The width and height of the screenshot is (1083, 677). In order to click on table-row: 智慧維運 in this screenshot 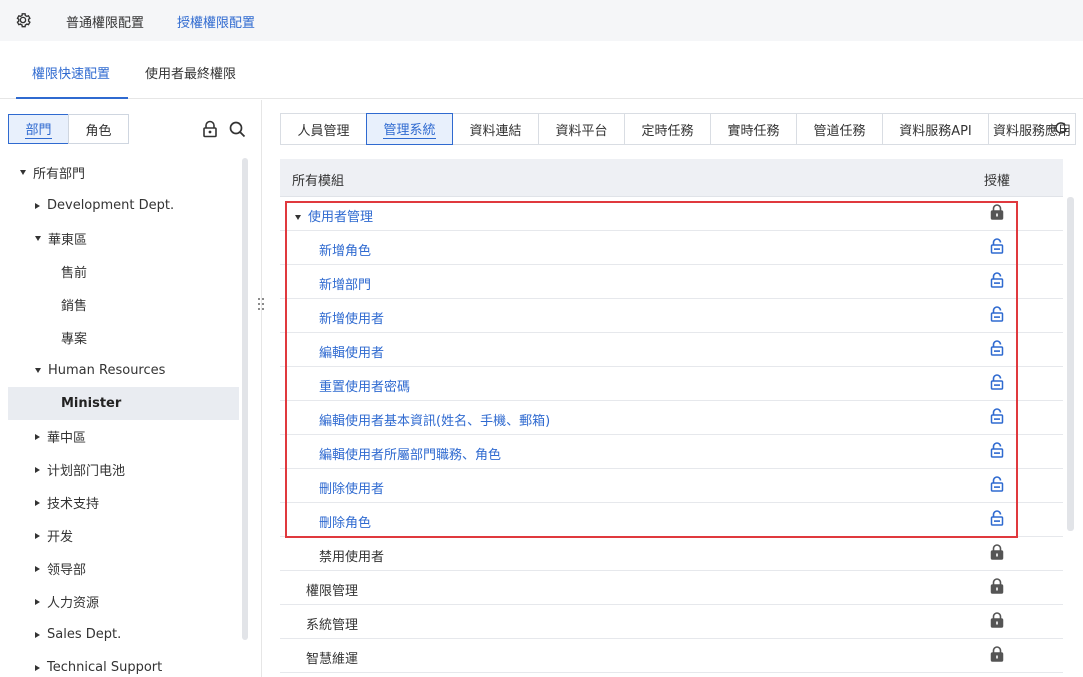, I will do `click(671, 656)`.